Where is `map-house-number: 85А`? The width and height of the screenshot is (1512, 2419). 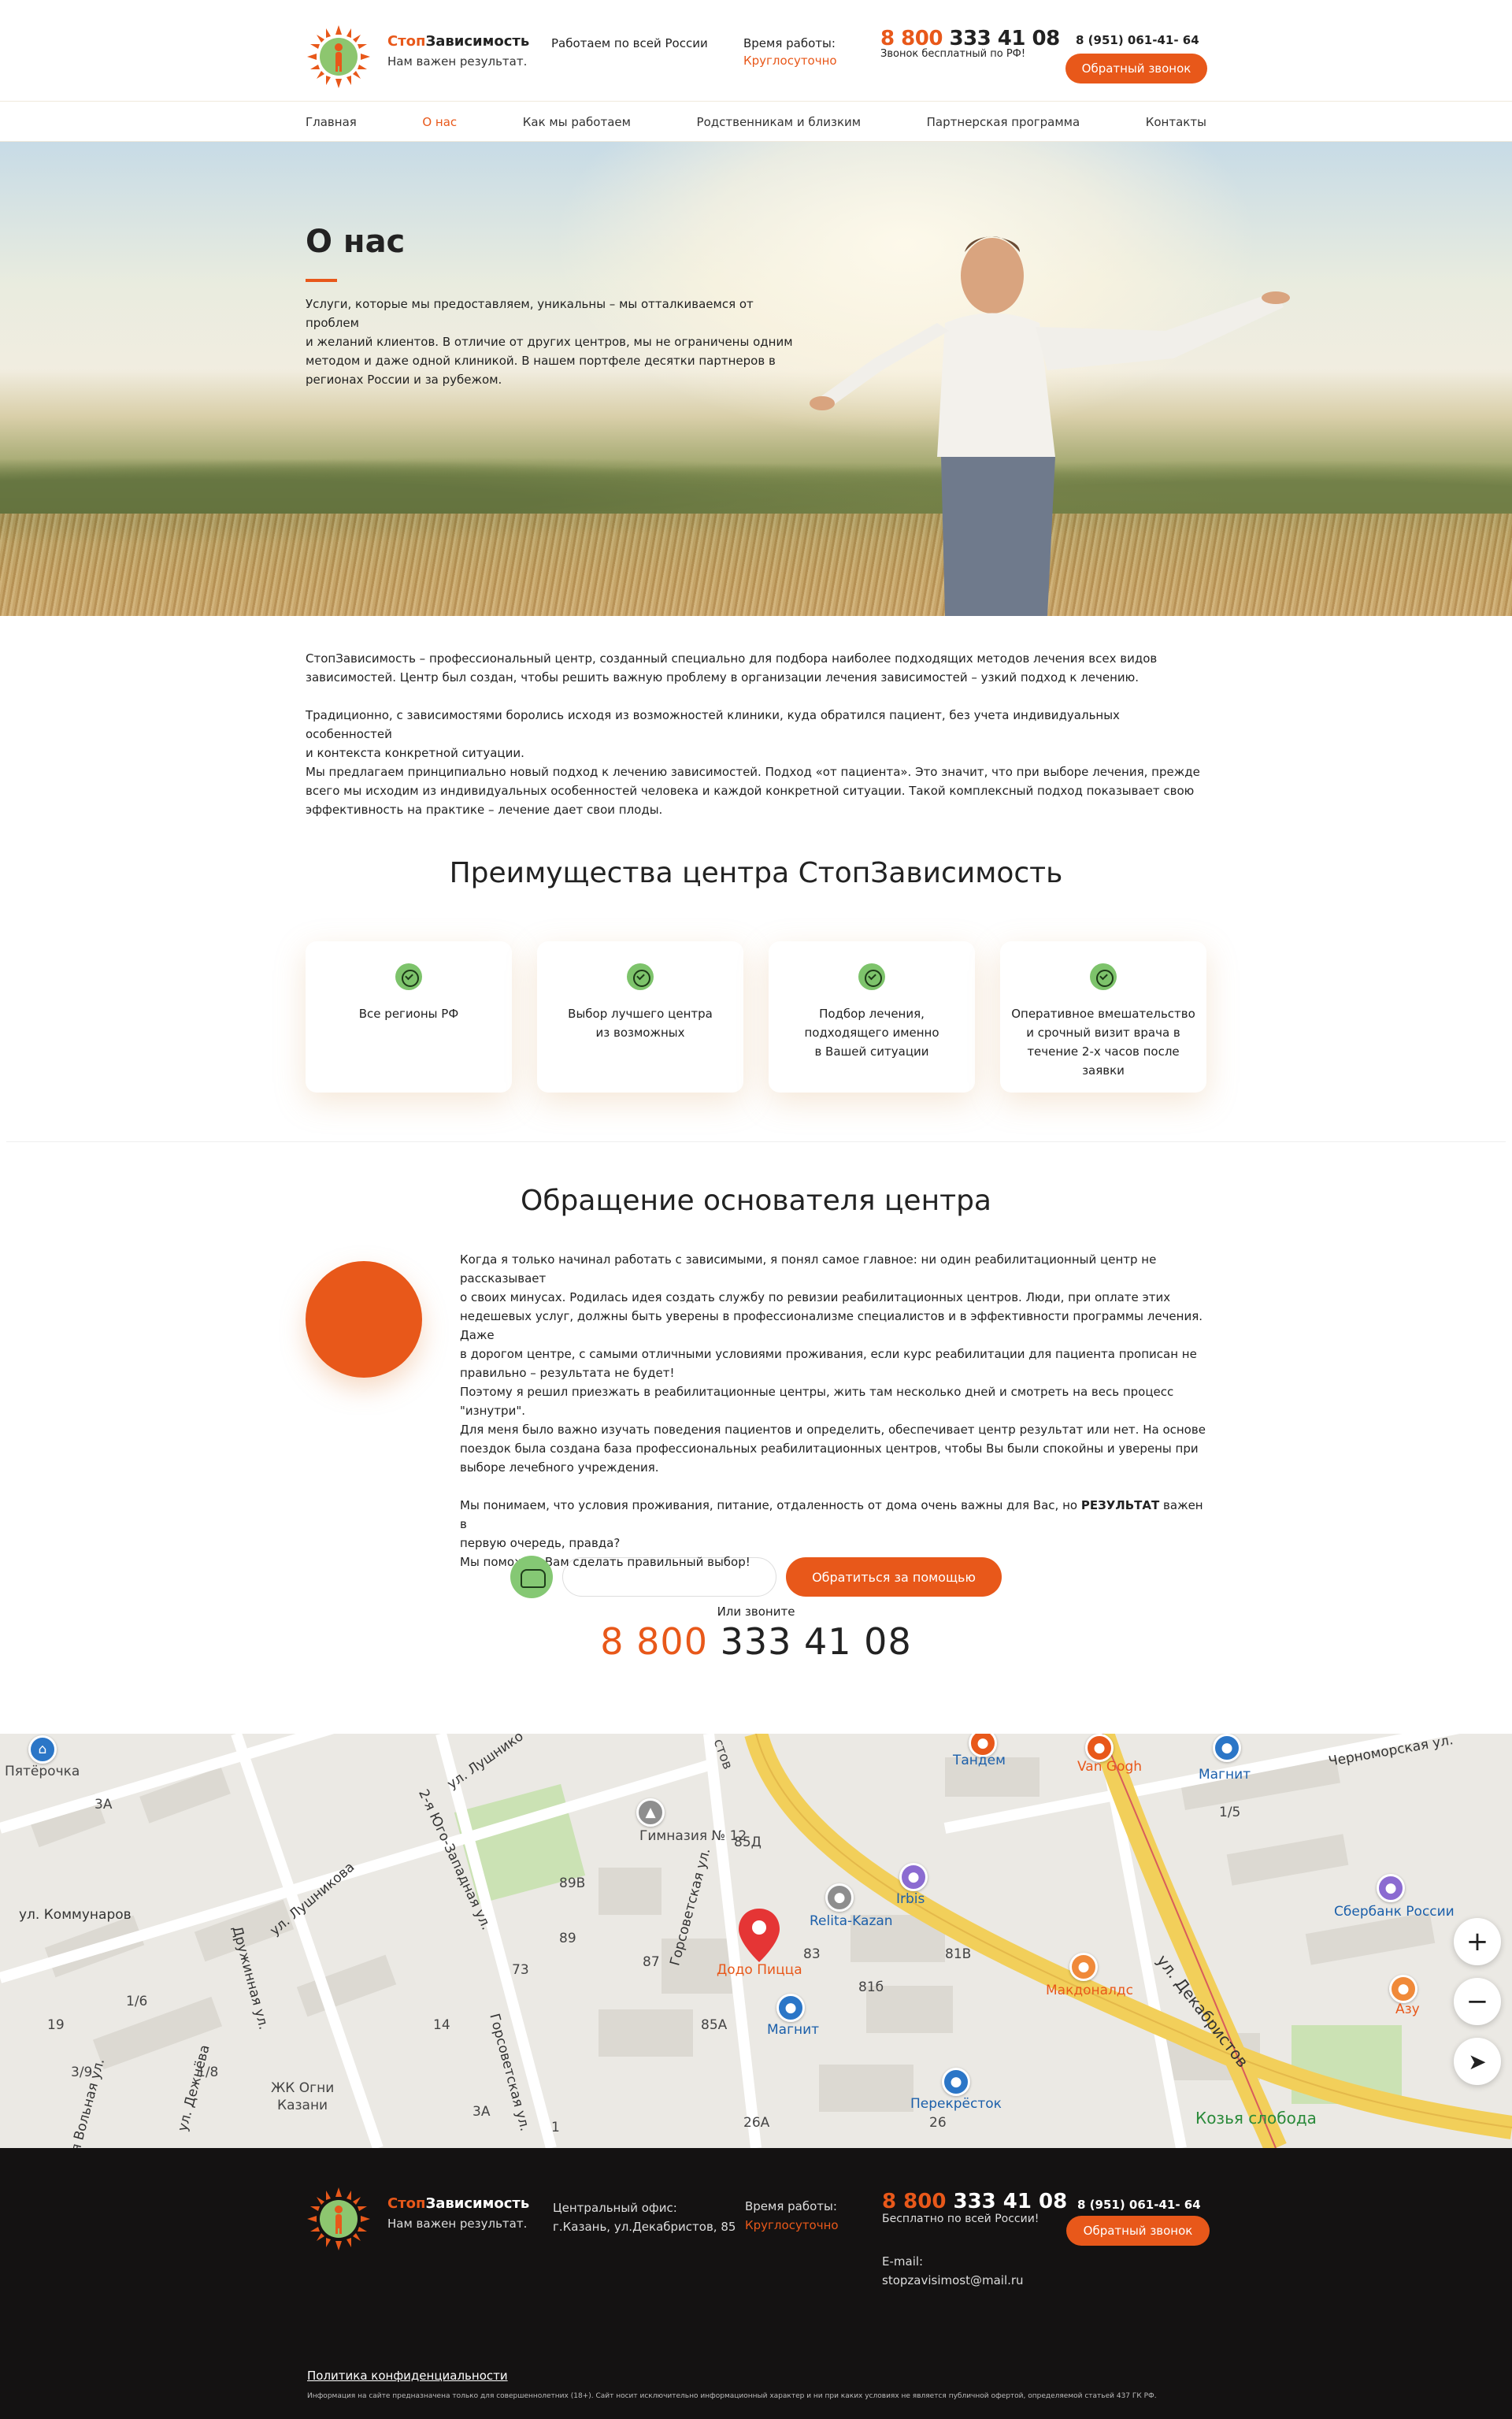 map-house-number: 85А is located at coordinates (714, 2025).